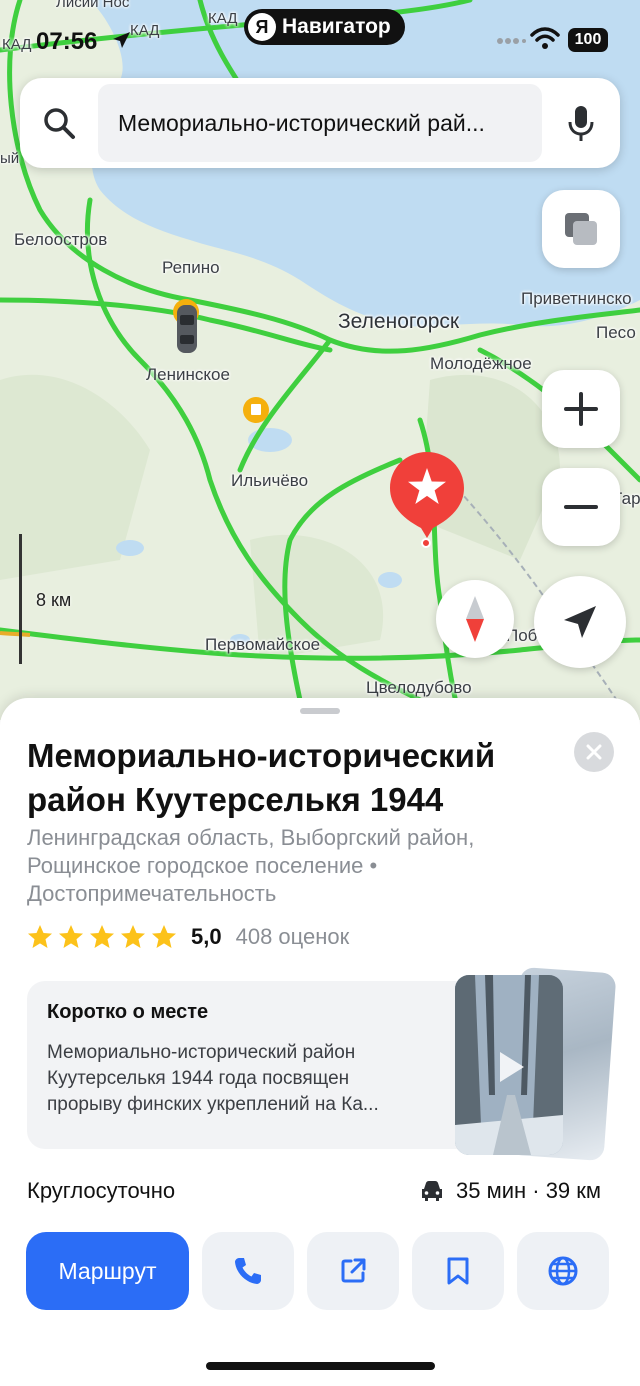 Image resolution: width=640 pixels, height=1386 pixels. Describe the element at coordinates (292, 936) in the screenshot. I see `rating-count: 408 оценок` at that location.